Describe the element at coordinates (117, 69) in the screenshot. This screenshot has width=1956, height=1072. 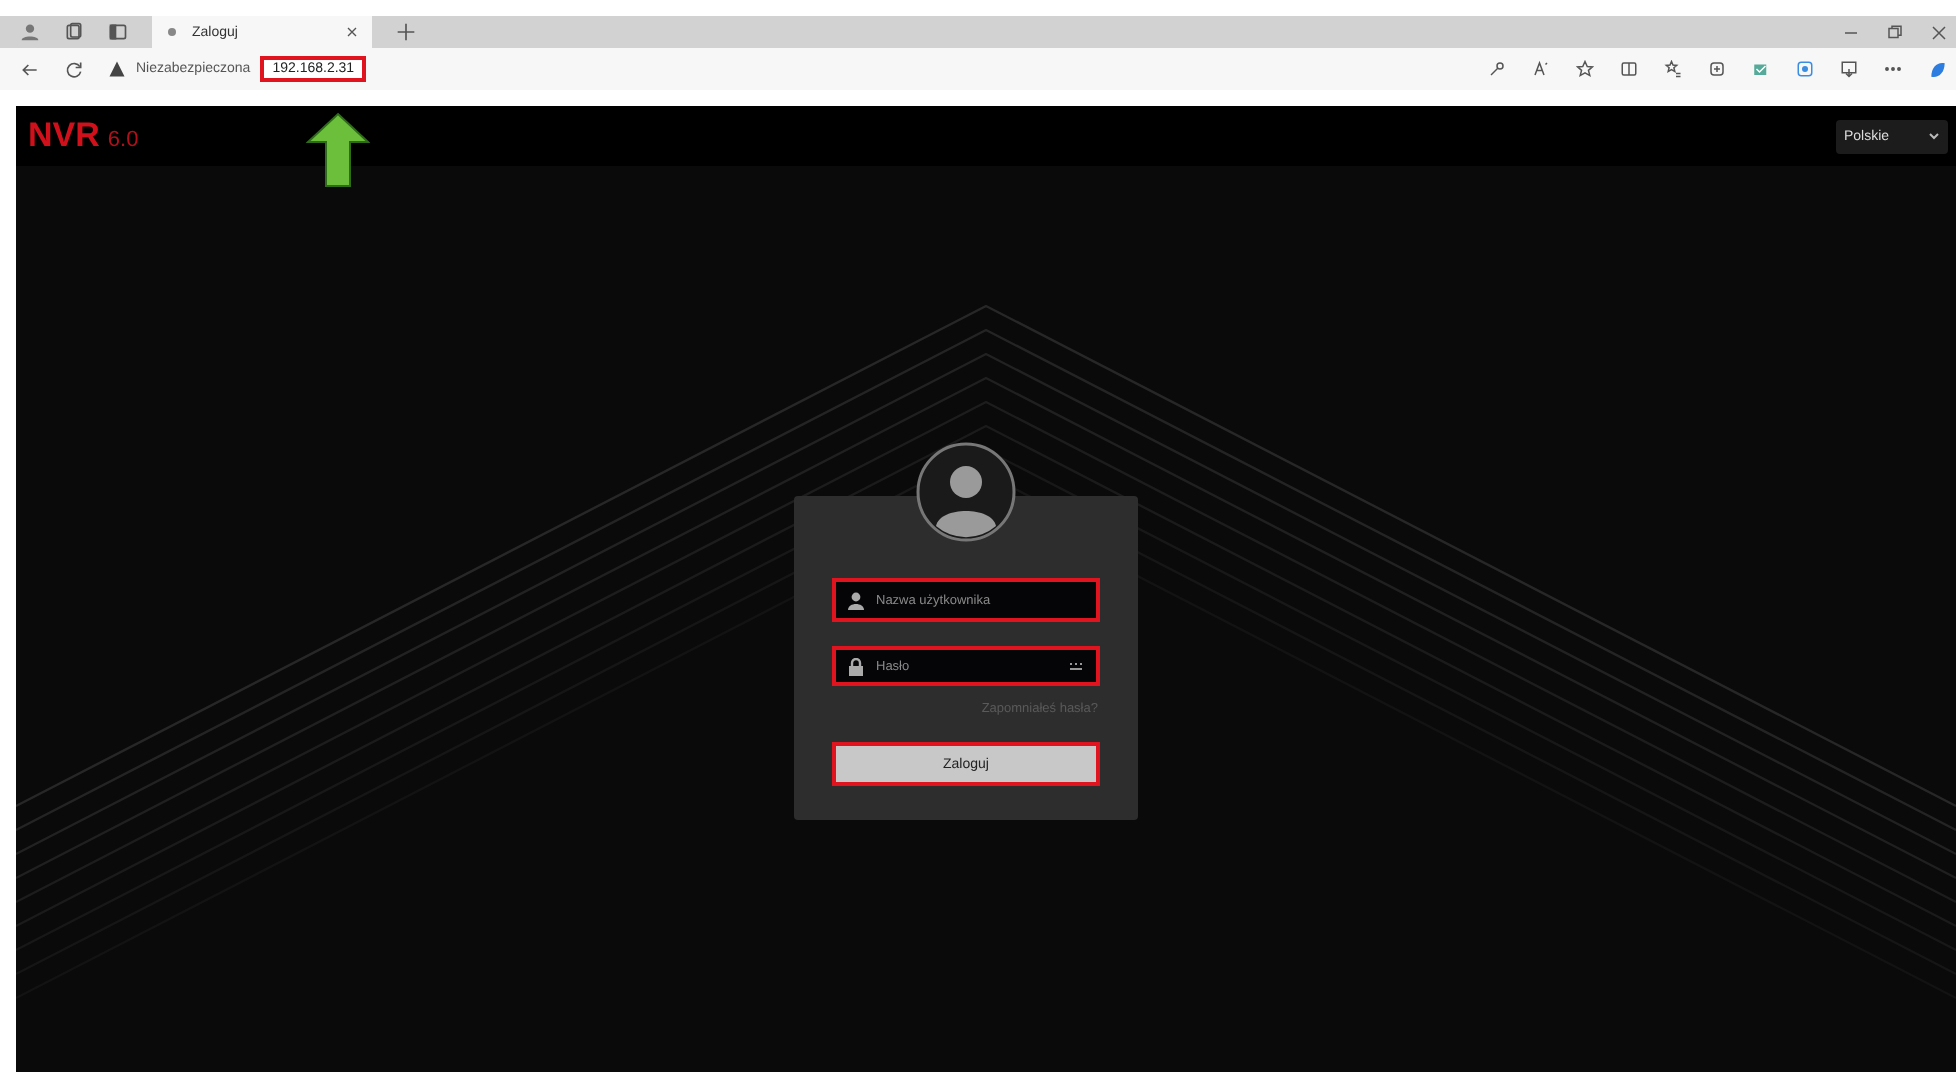
I see `warning-icon` at that location.